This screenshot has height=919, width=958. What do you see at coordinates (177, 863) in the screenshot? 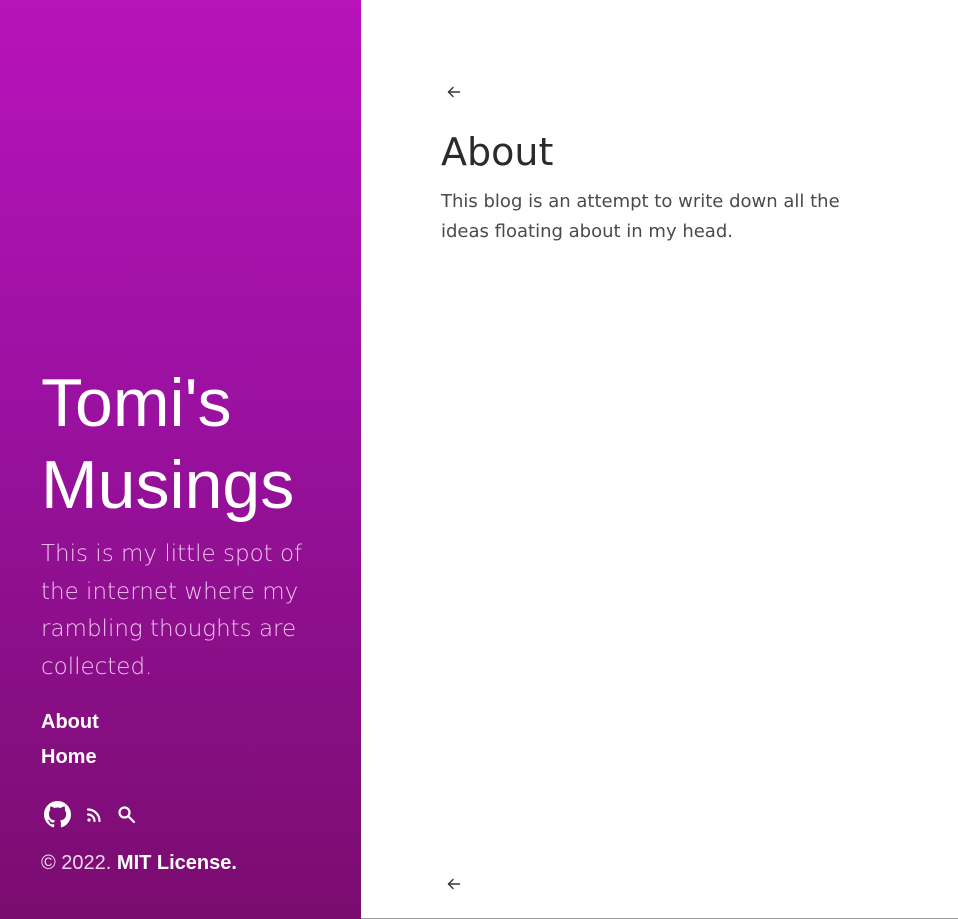
I see `license-link: MIT License.` at bounding box center [177, 863].